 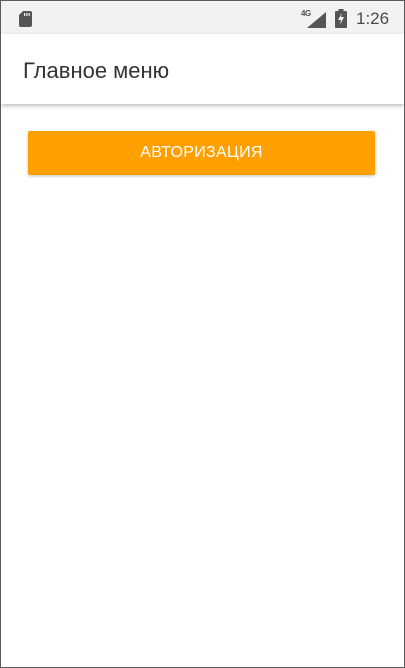 I want to click on signal-icon, so click(x=316, y=20).